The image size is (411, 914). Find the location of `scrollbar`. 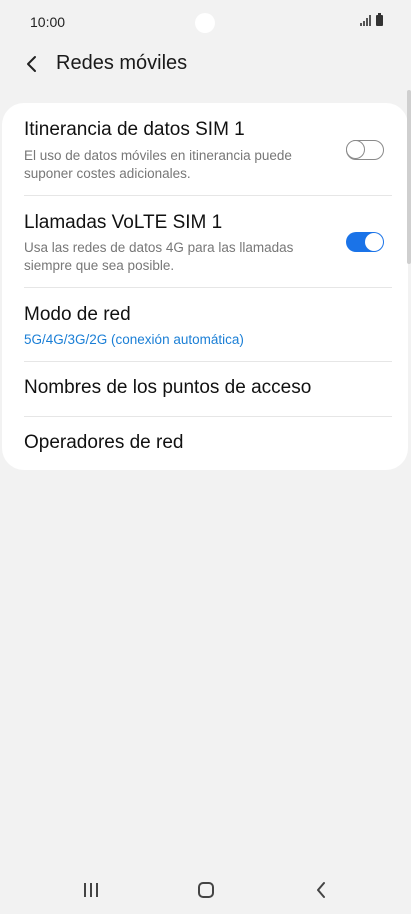

scrollbar is located at coordinates (409, 177).